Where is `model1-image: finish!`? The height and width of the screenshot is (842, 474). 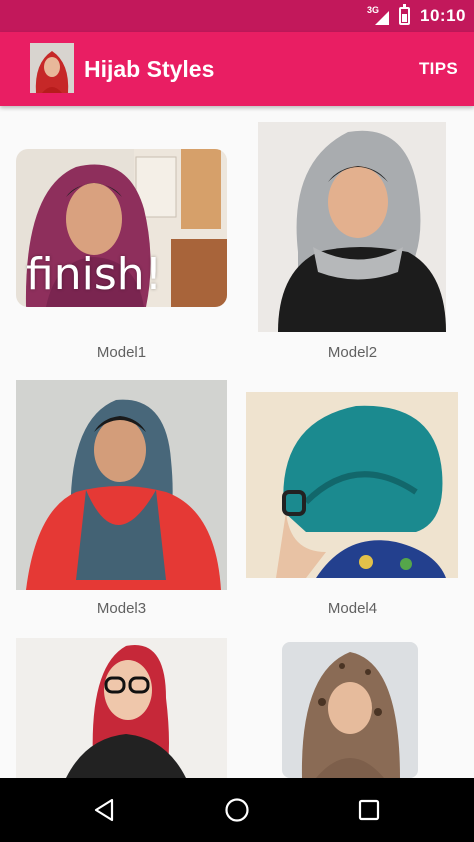 model1-image: finish! is located at coordinates (121, 228).